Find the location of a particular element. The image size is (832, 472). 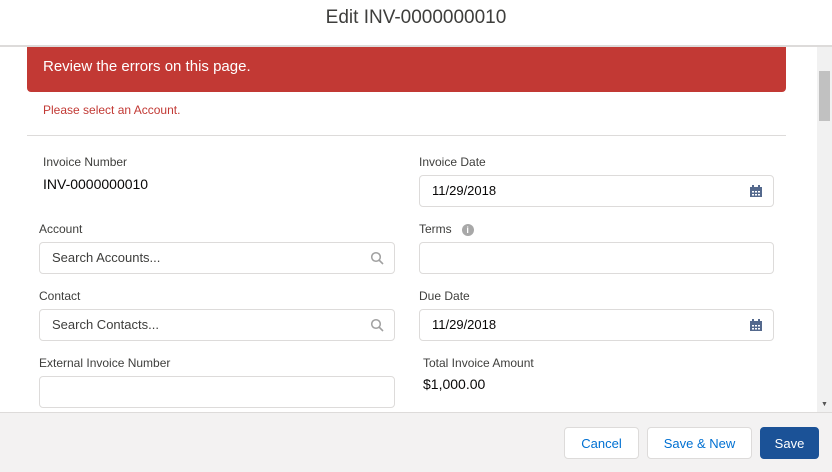

invoice-number-label: Invoice Number is located at coordinates (85, 162).